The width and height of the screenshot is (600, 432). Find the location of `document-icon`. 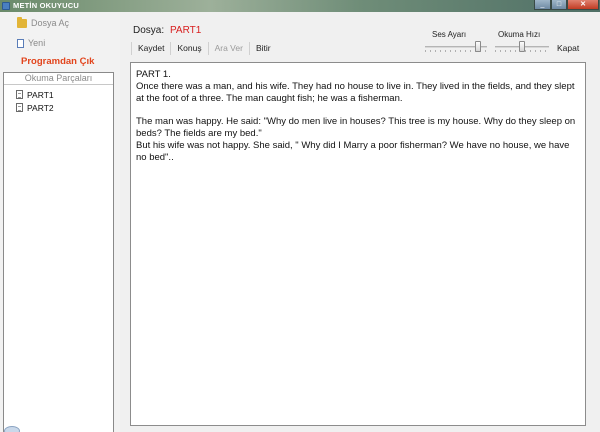

document-icon is located at coordinates (20, 43).